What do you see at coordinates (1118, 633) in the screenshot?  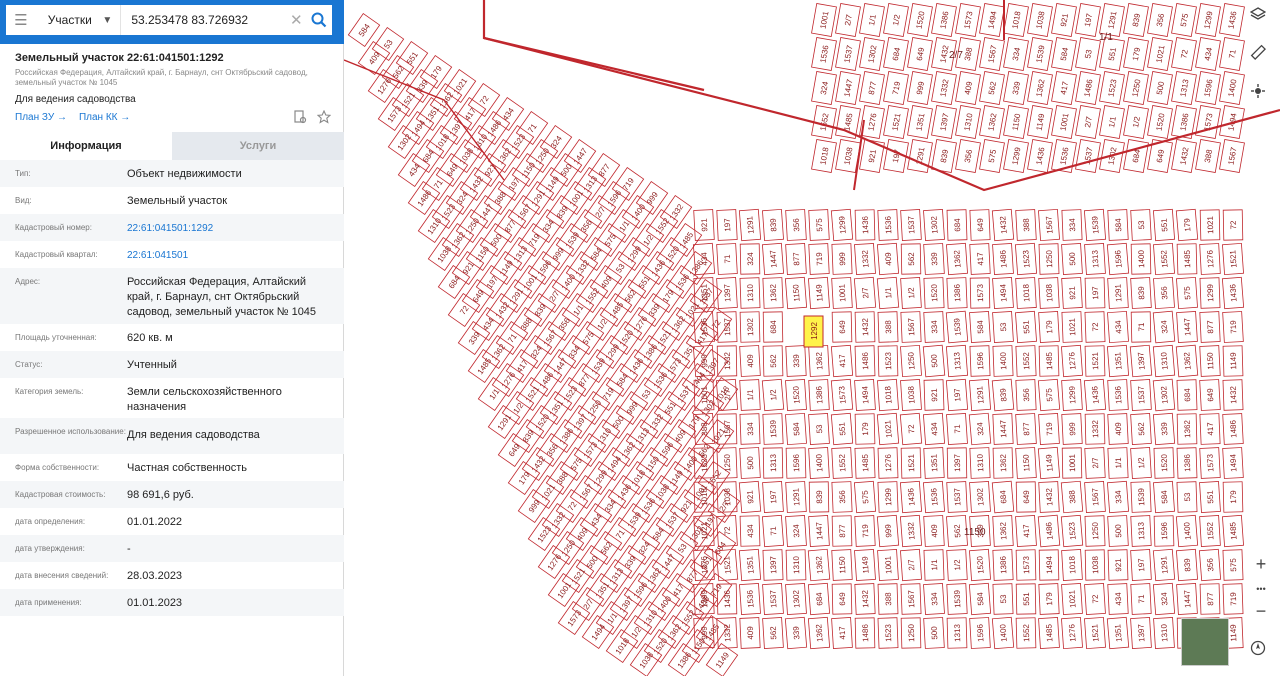 I see `parcel: 1351` at bounding box center [1118, 633].